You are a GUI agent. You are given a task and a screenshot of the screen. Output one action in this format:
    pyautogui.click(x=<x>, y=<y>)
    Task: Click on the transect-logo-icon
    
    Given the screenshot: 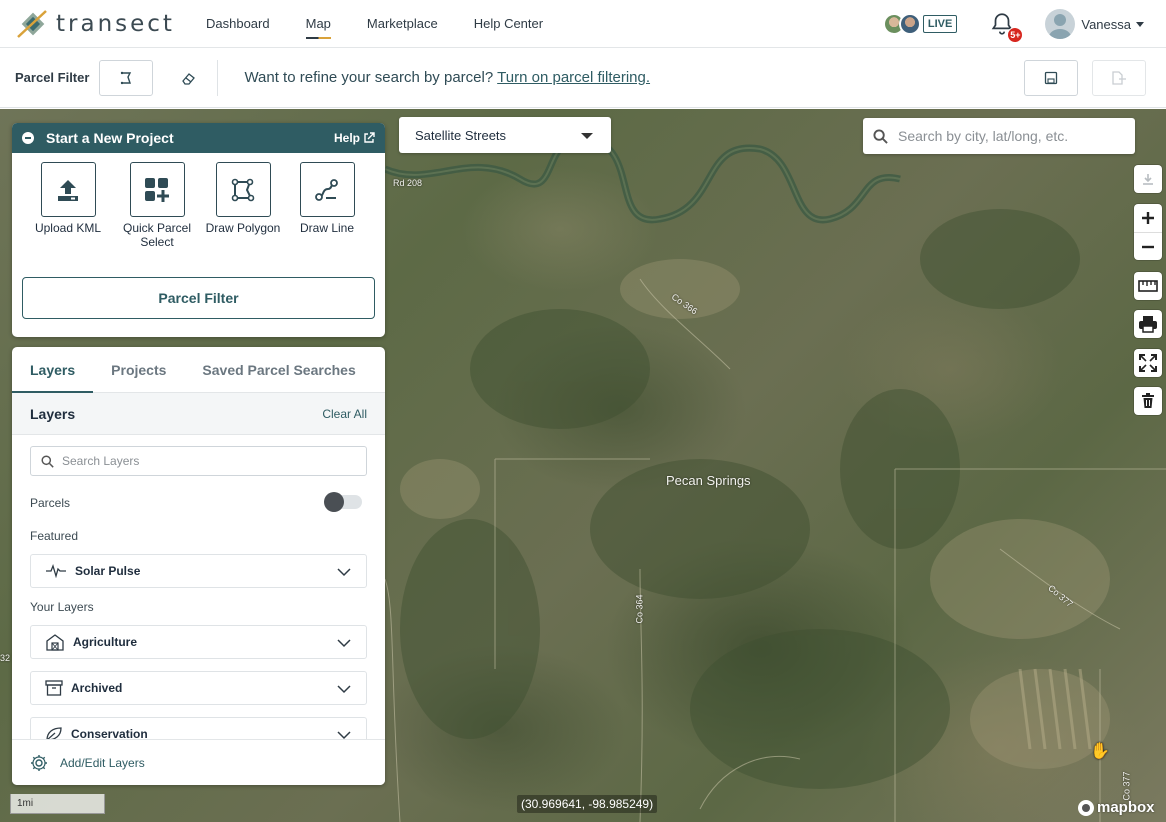 What is the action you would take?
    pyautogui.click(x=33, y=24)
    